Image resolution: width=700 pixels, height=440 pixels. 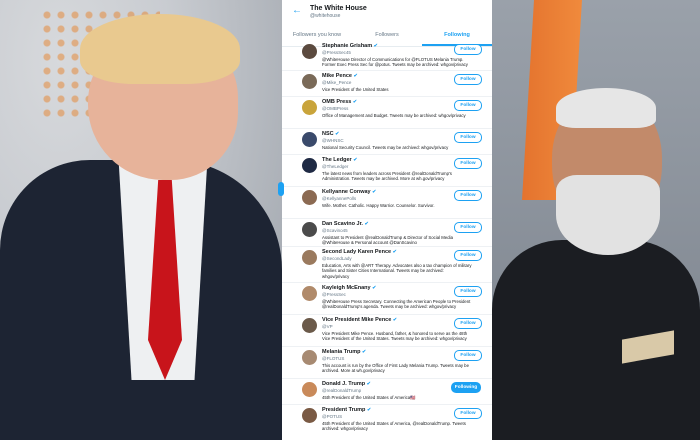 I want to click on profile-header: ← The White House @whitehouse, so click(x=387, y=12).